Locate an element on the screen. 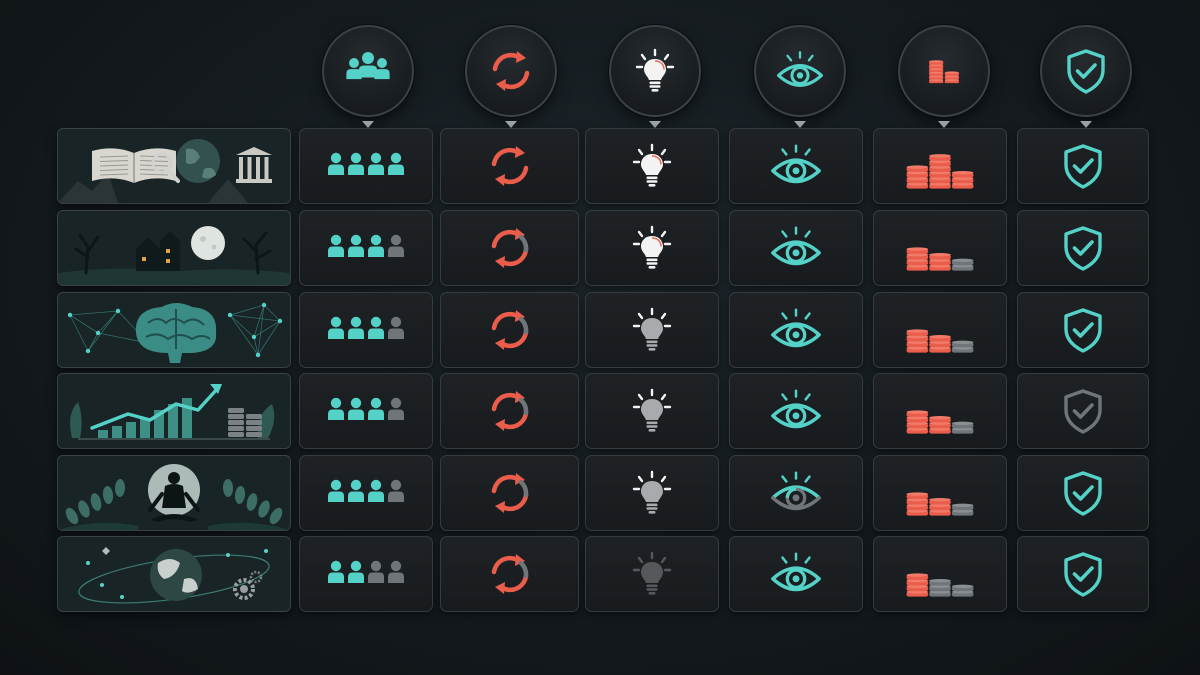 Image resolution: width=1200 pixels, height=675 pixels. books-globe-landmarks-image is located at coordinates (174, 166).